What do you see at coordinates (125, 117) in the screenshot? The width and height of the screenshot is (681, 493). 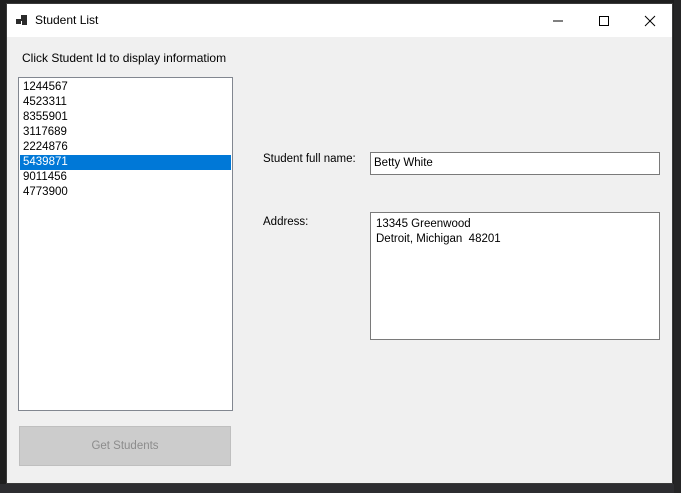 I see `list-item: 8355901` at bounding box center [125, 117].